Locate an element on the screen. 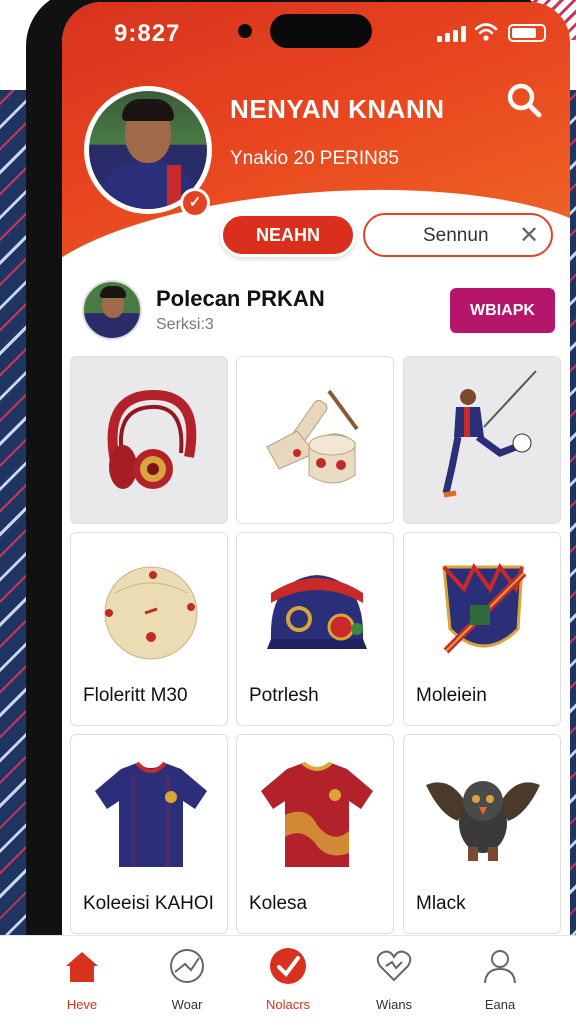  nav-label-wians: Wians is located at coordinates (394, 1004).